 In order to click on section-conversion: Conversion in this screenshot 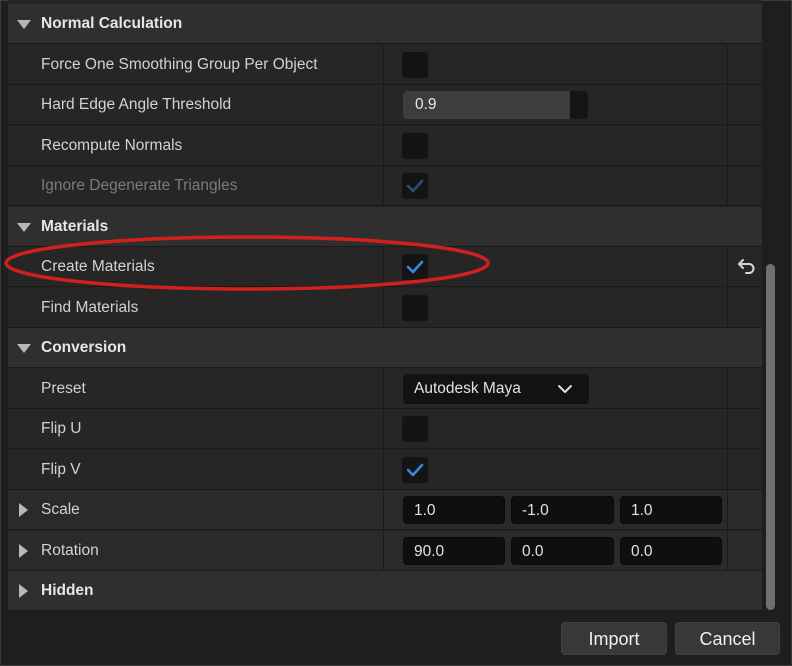, I will do `click(385, 348)`.